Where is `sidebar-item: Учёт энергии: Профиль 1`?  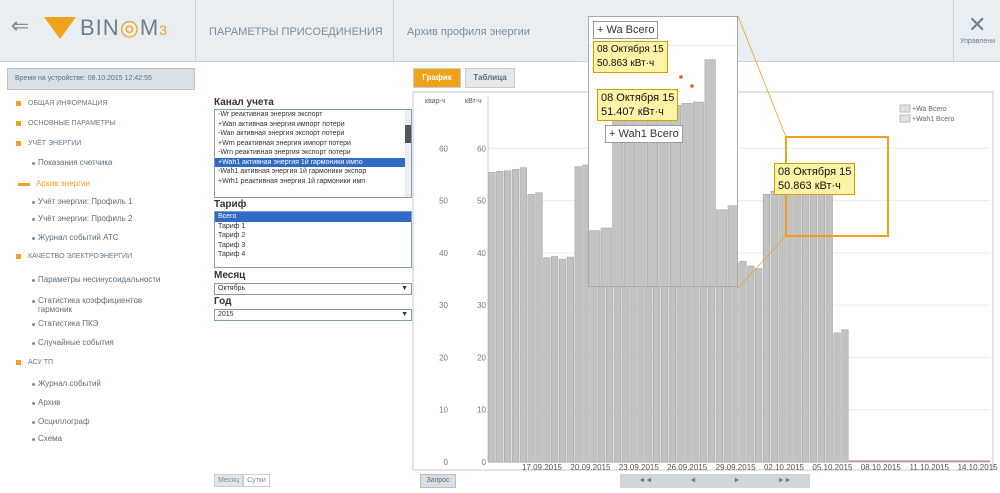
sidebar-item: Учёт энергии: Профиль 1 is located at coordinates (85, 201).